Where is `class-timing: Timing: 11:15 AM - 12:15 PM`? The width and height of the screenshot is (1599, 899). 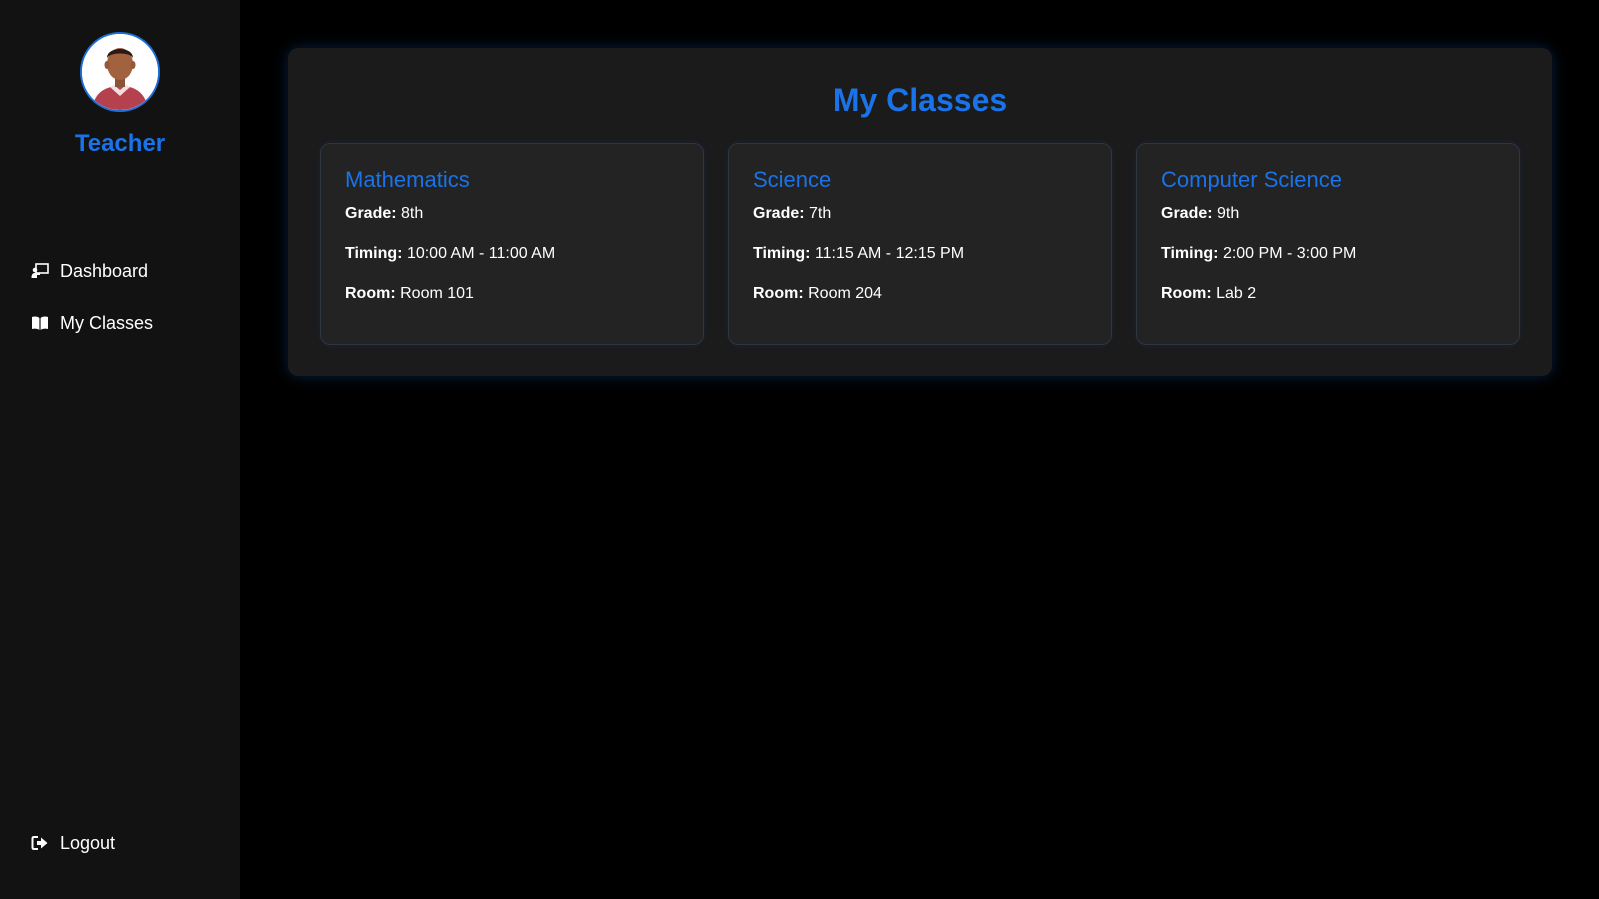 class-timing: Timing: 11:15 AM - 12:15 PM is located at coordinates (858, 254).